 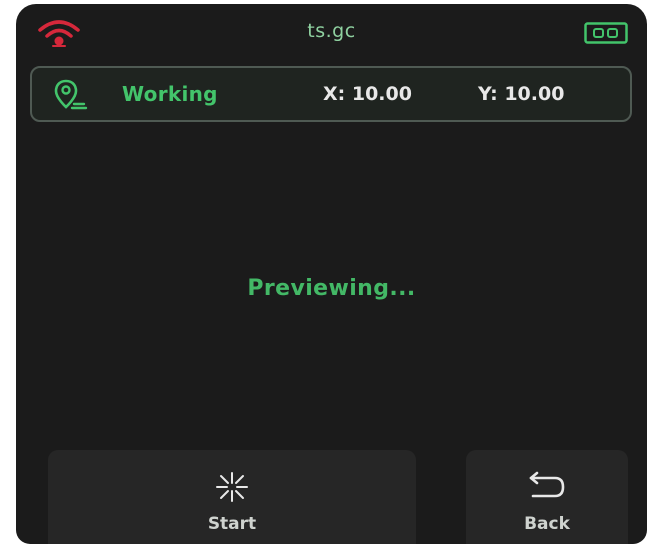 I want to click on title-bar: ts.gc, so click(x=331, y=33).